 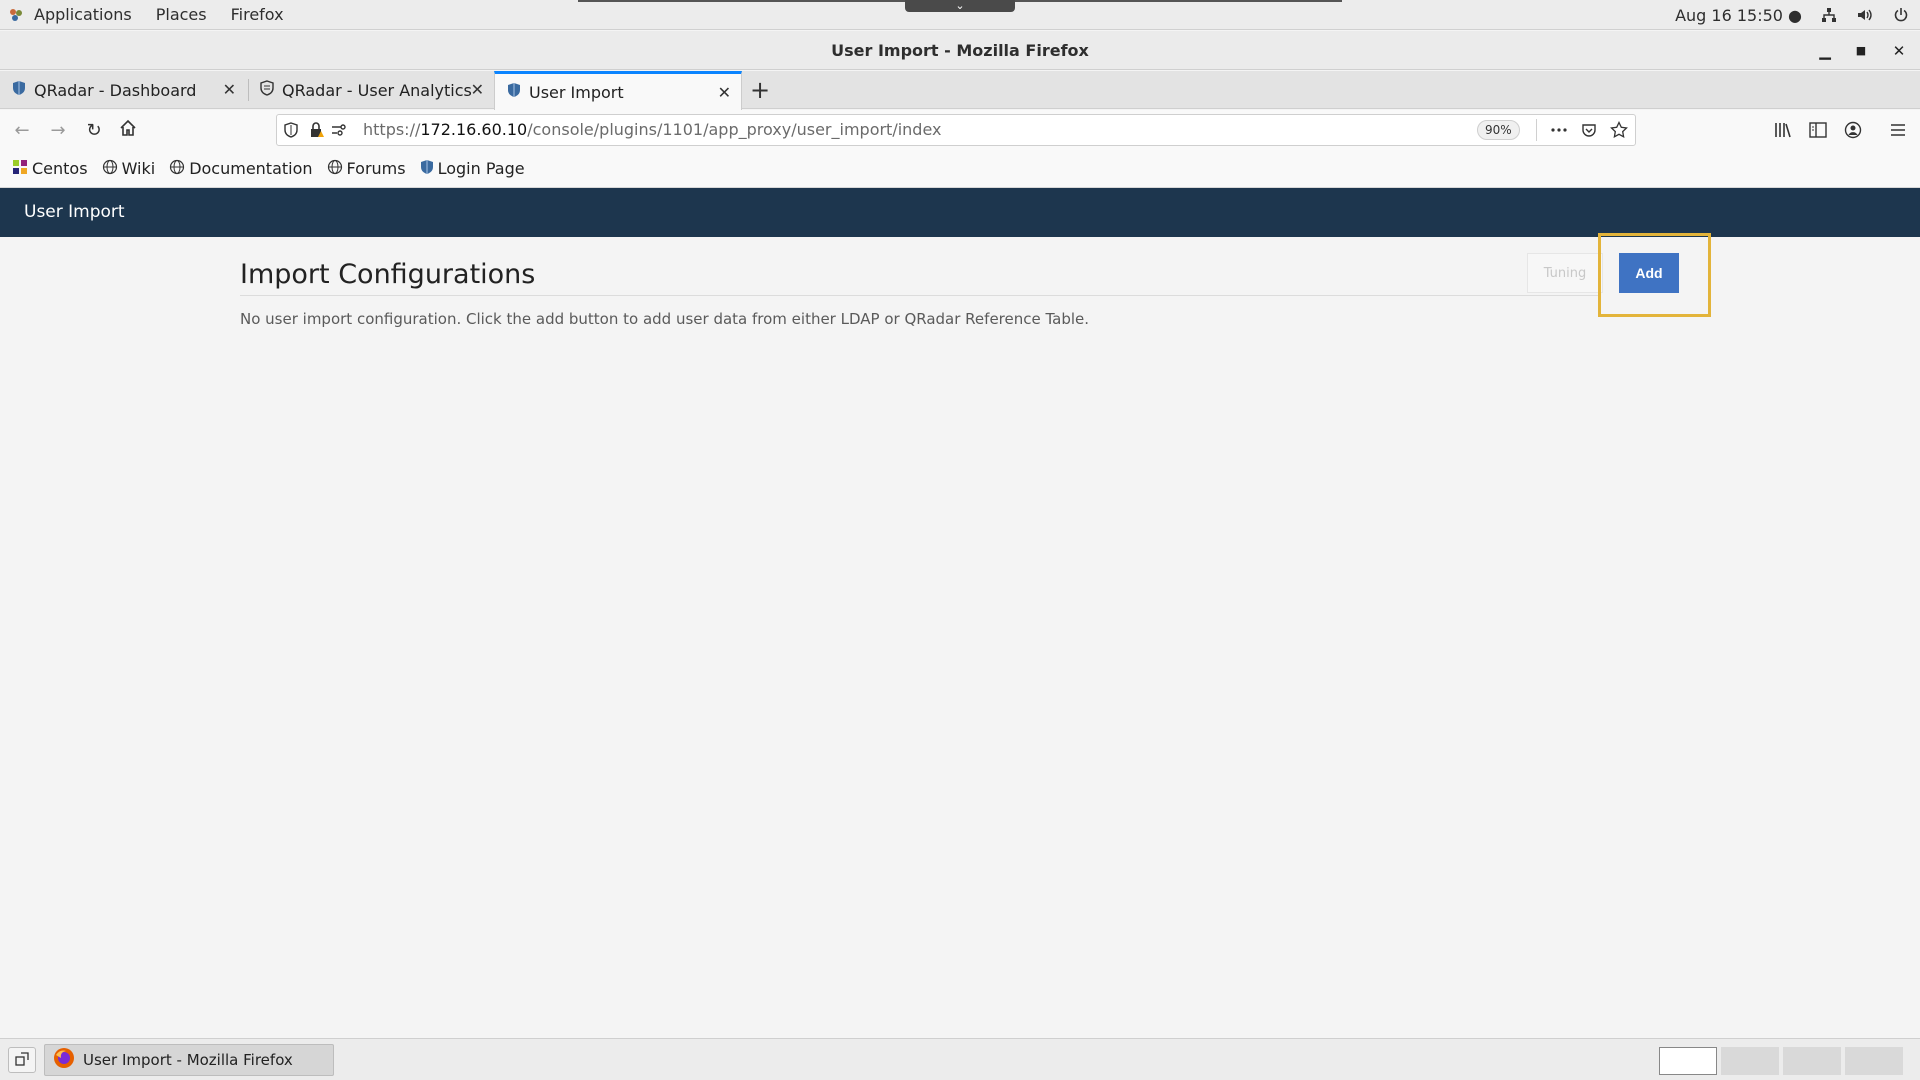 I want to click on show-desktop-button, so click(x=22, y=1060).